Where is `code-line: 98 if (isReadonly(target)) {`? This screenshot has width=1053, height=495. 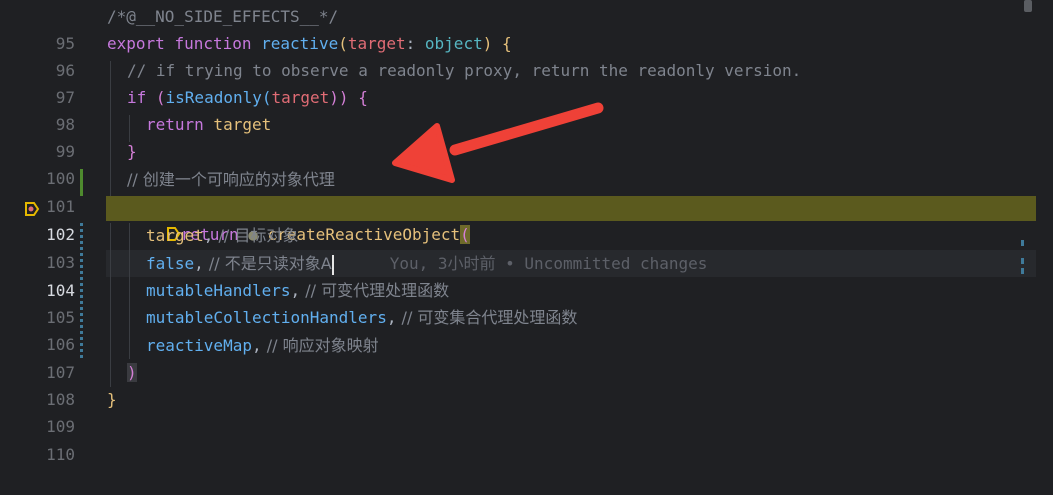
code-line: 98 if (isReadonly(target)) { is located at coordinates (526, 109).